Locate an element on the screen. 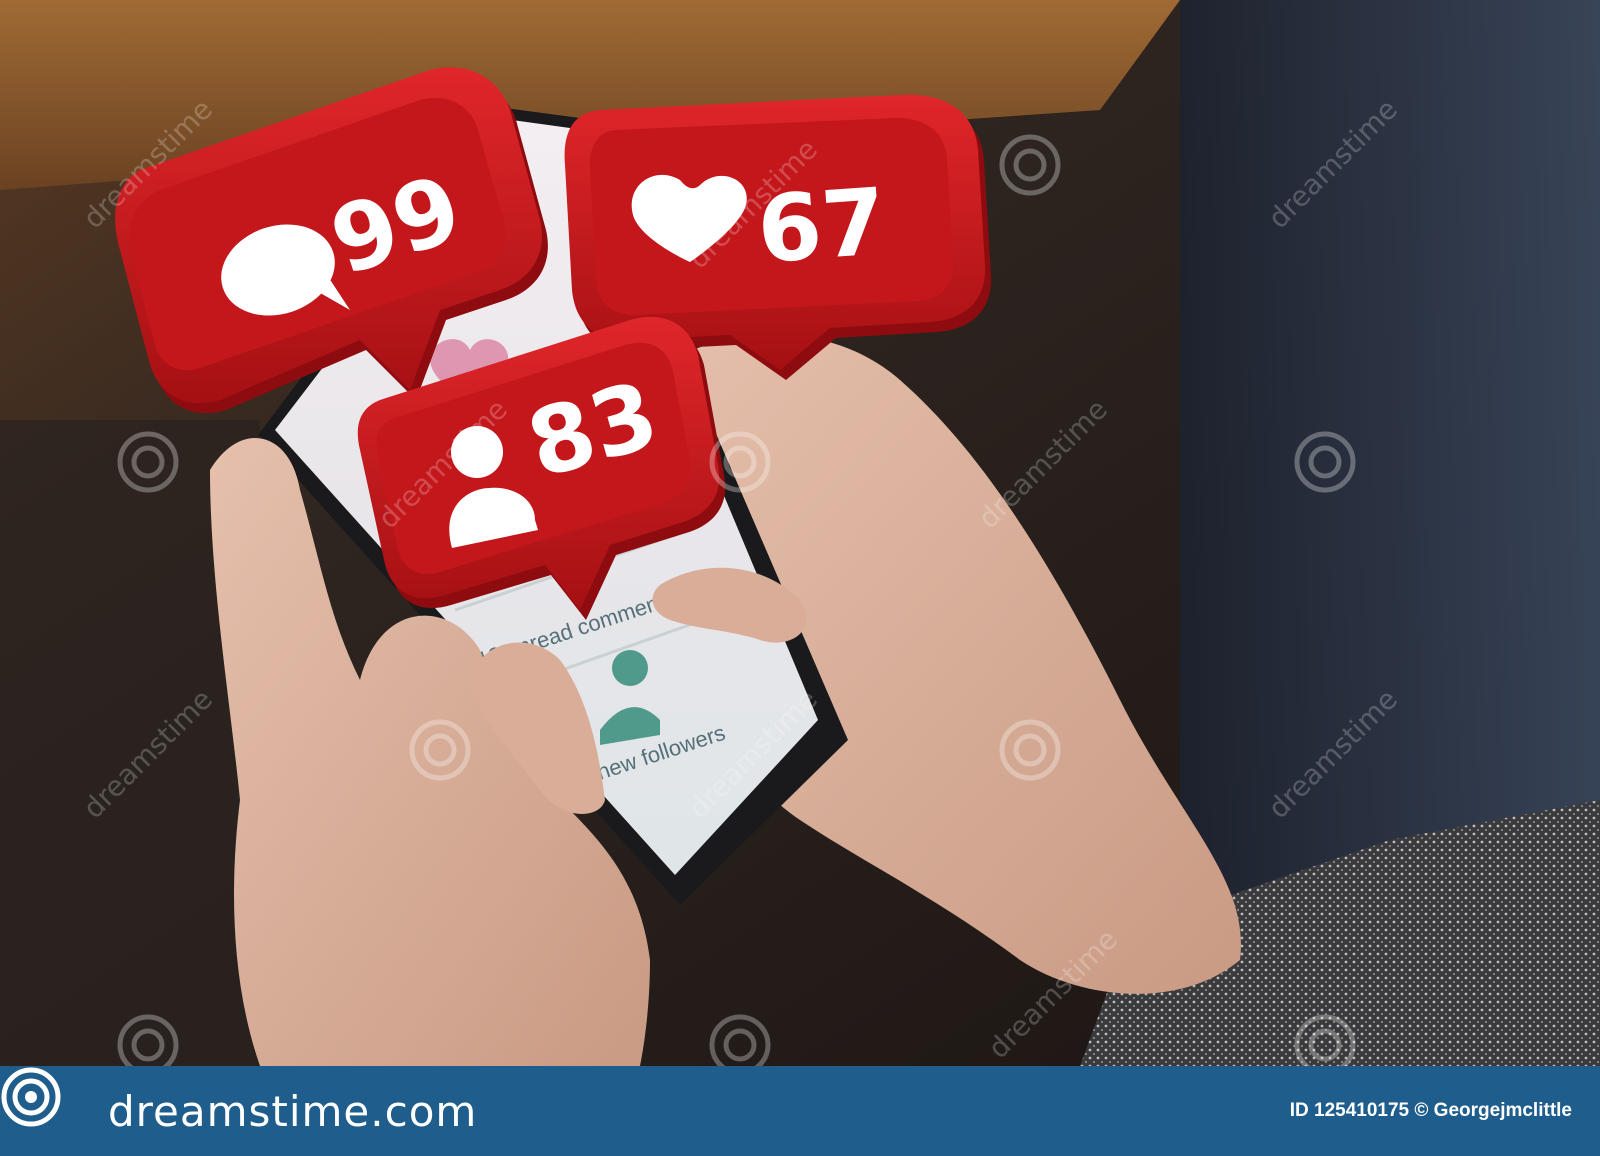 Image resolution: width=1600 pixels, height=1156 pixels. brand-name: dreamstime.com is located at coordinates (293, 1111).